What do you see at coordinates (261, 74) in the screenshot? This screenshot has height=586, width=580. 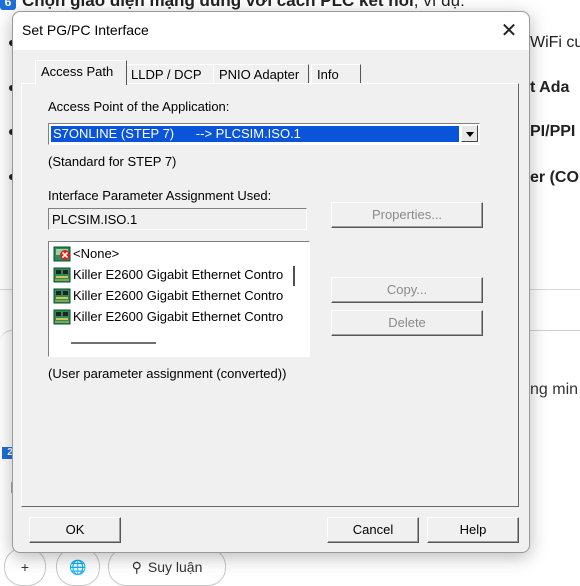 I see `tab-pnio-adapter: PNIO Adapter` at bounding box center [261, 74].